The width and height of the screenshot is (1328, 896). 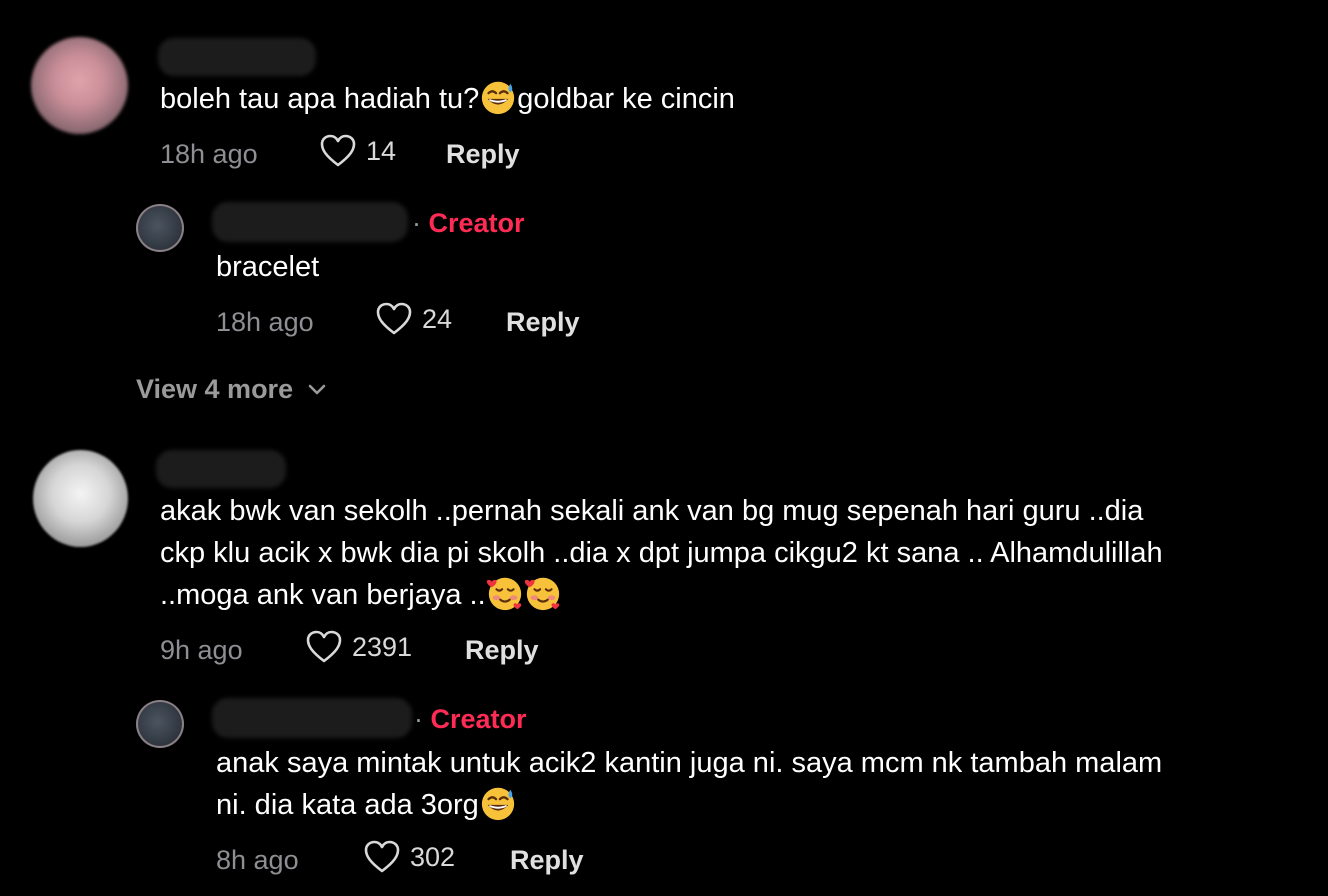 What do you see at coordinates (317, 389) in the screenshot?
I see `chevron-down-icon` at bounding box center [317, 389].